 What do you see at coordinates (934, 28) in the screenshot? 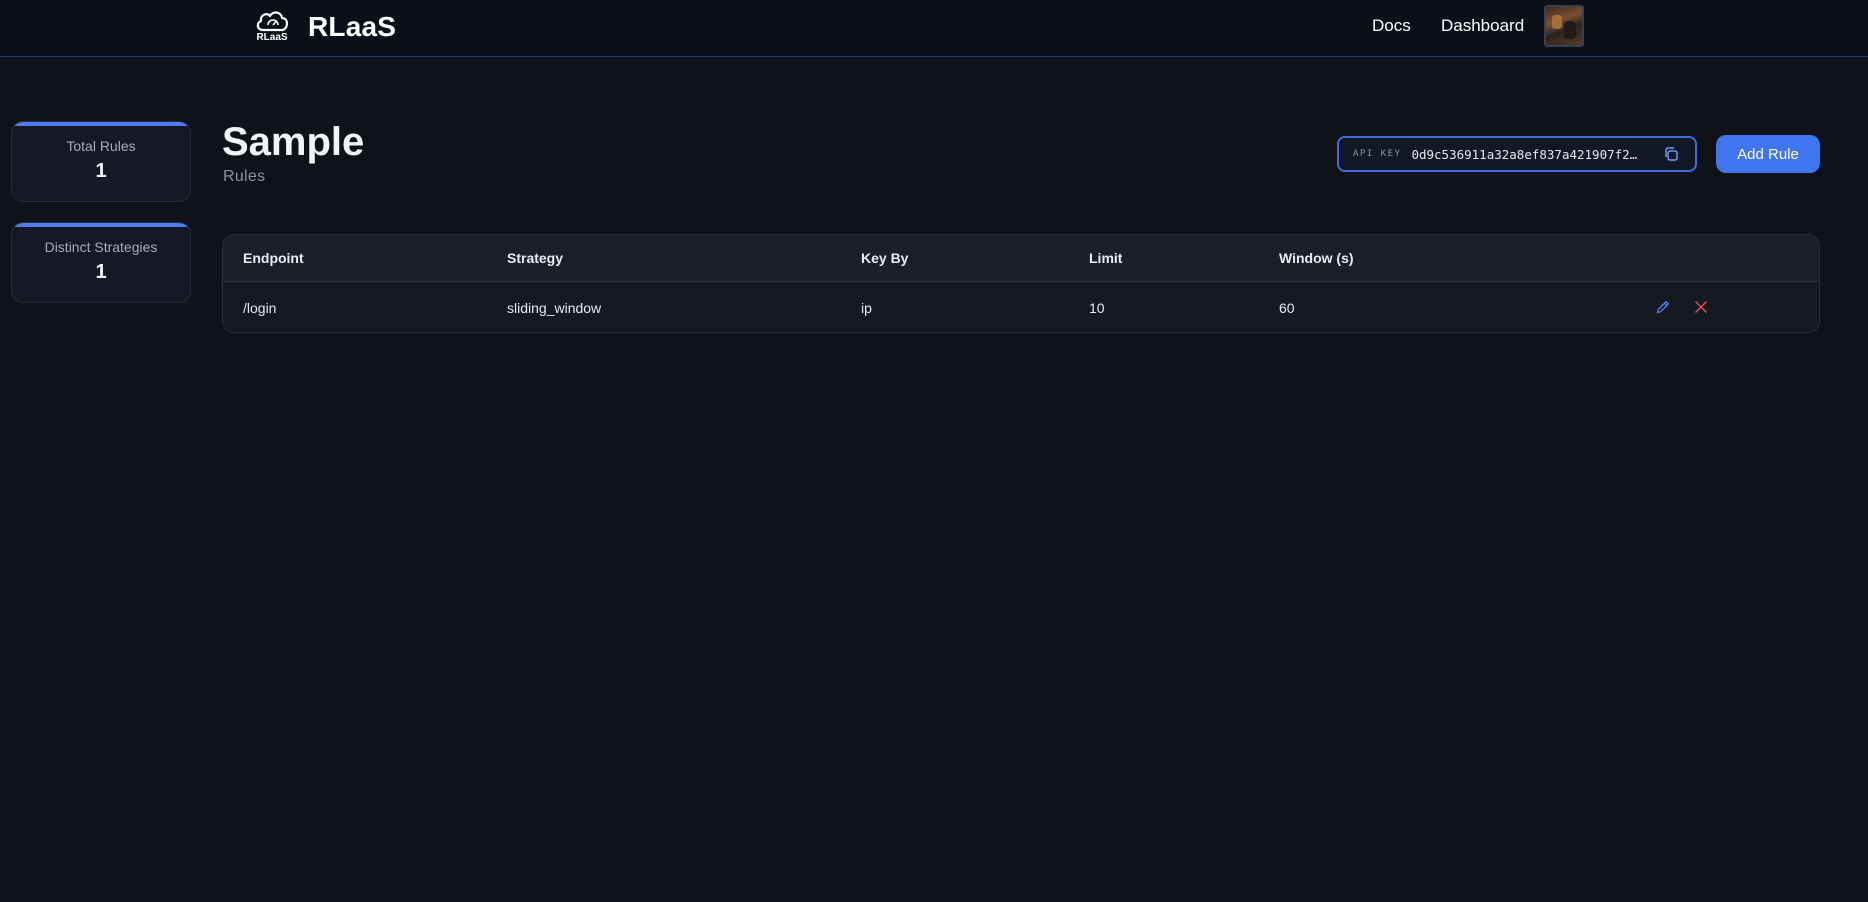
I see `top-navbar: RLaaS RLaaS Docs Dashboard` at bounding box center [934, 28].